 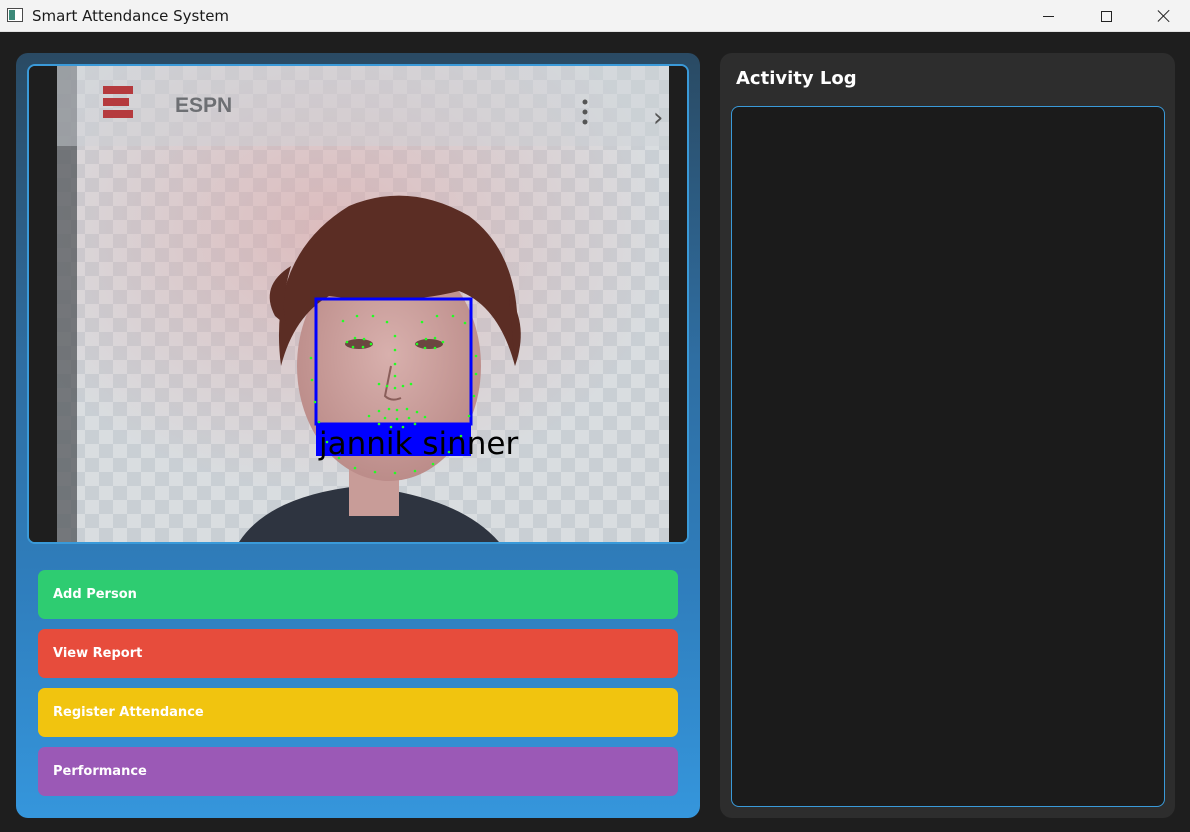 What do you see at coordinates (358, 771) in the screenshot?
I see `performance-button: Performance` at bounding box center [358, 771].